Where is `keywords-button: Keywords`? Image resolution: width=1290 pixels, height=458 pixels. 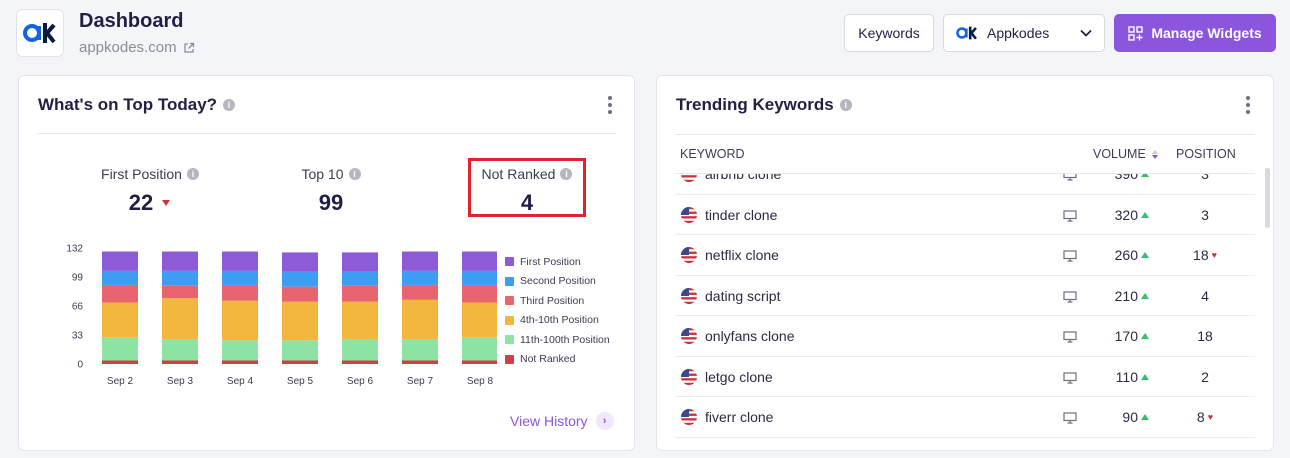 keywords-button: Keywords is located at coordinates (889, 33).